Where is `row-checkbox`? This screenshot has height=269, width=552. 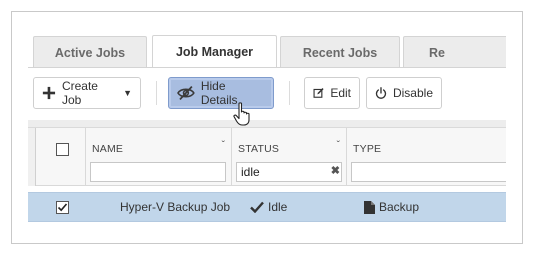
row-checkbox is located at coordinates (62, 207).